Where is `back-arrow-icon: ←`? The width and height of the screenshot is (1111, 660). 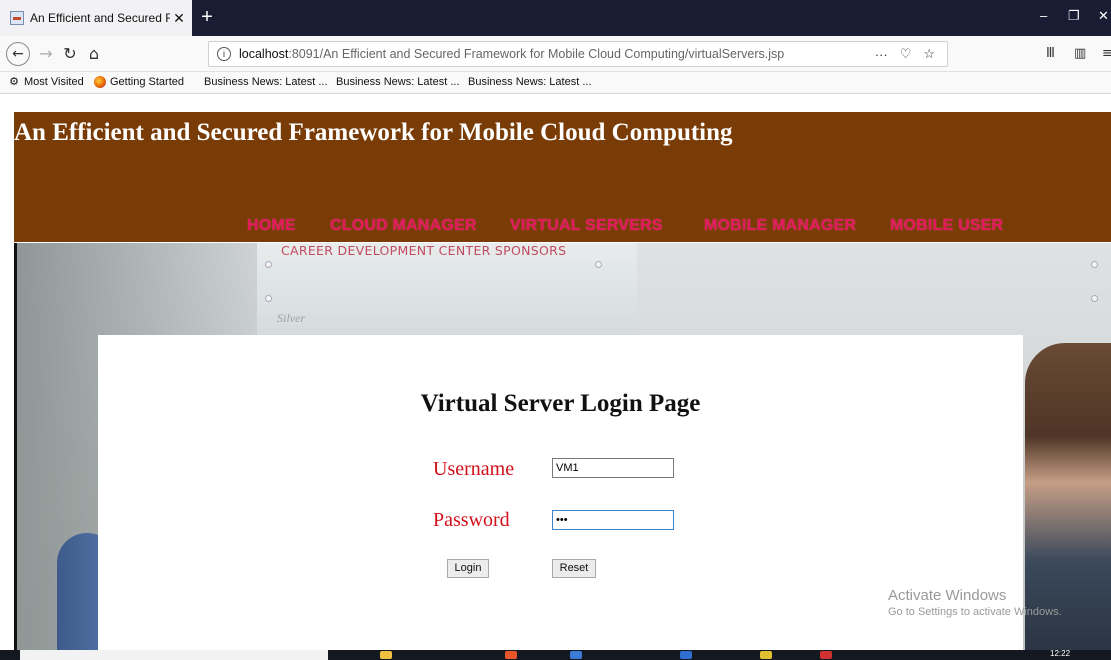
back-arrow-icon: ← is located at coordinates (18, 54).